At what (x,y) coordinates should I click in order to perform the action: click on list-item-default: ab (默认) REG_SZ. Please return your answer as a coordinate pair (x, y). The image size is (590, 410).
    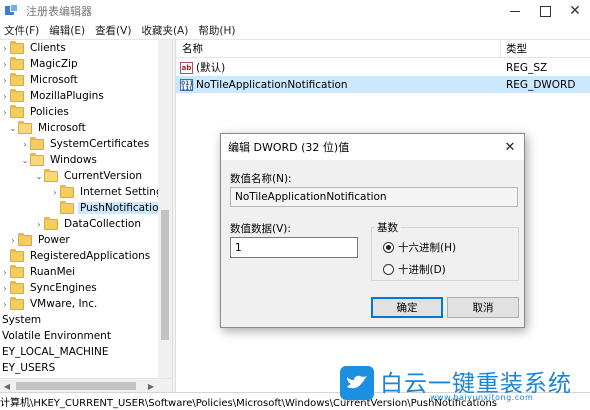
    Looking at the image, I should click on (383, 67).